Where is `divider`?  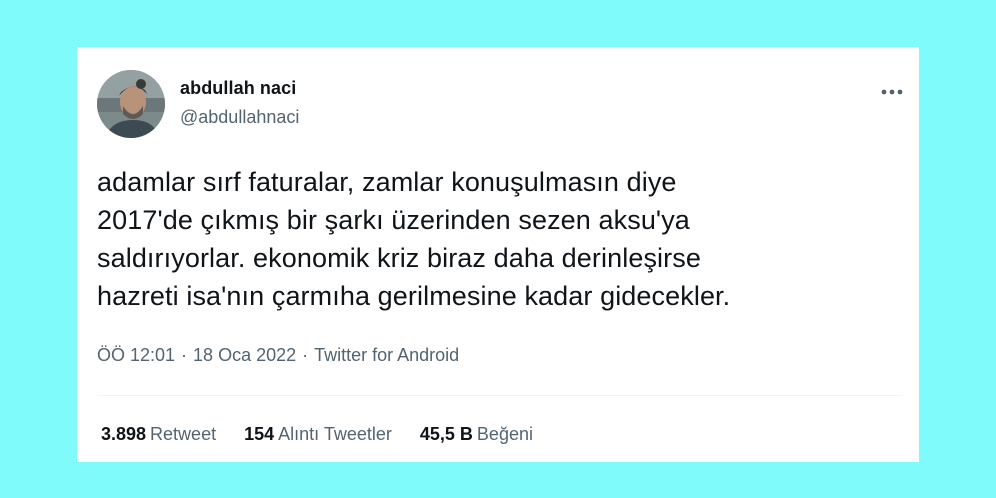 divider is located at coordinates (500, 395).